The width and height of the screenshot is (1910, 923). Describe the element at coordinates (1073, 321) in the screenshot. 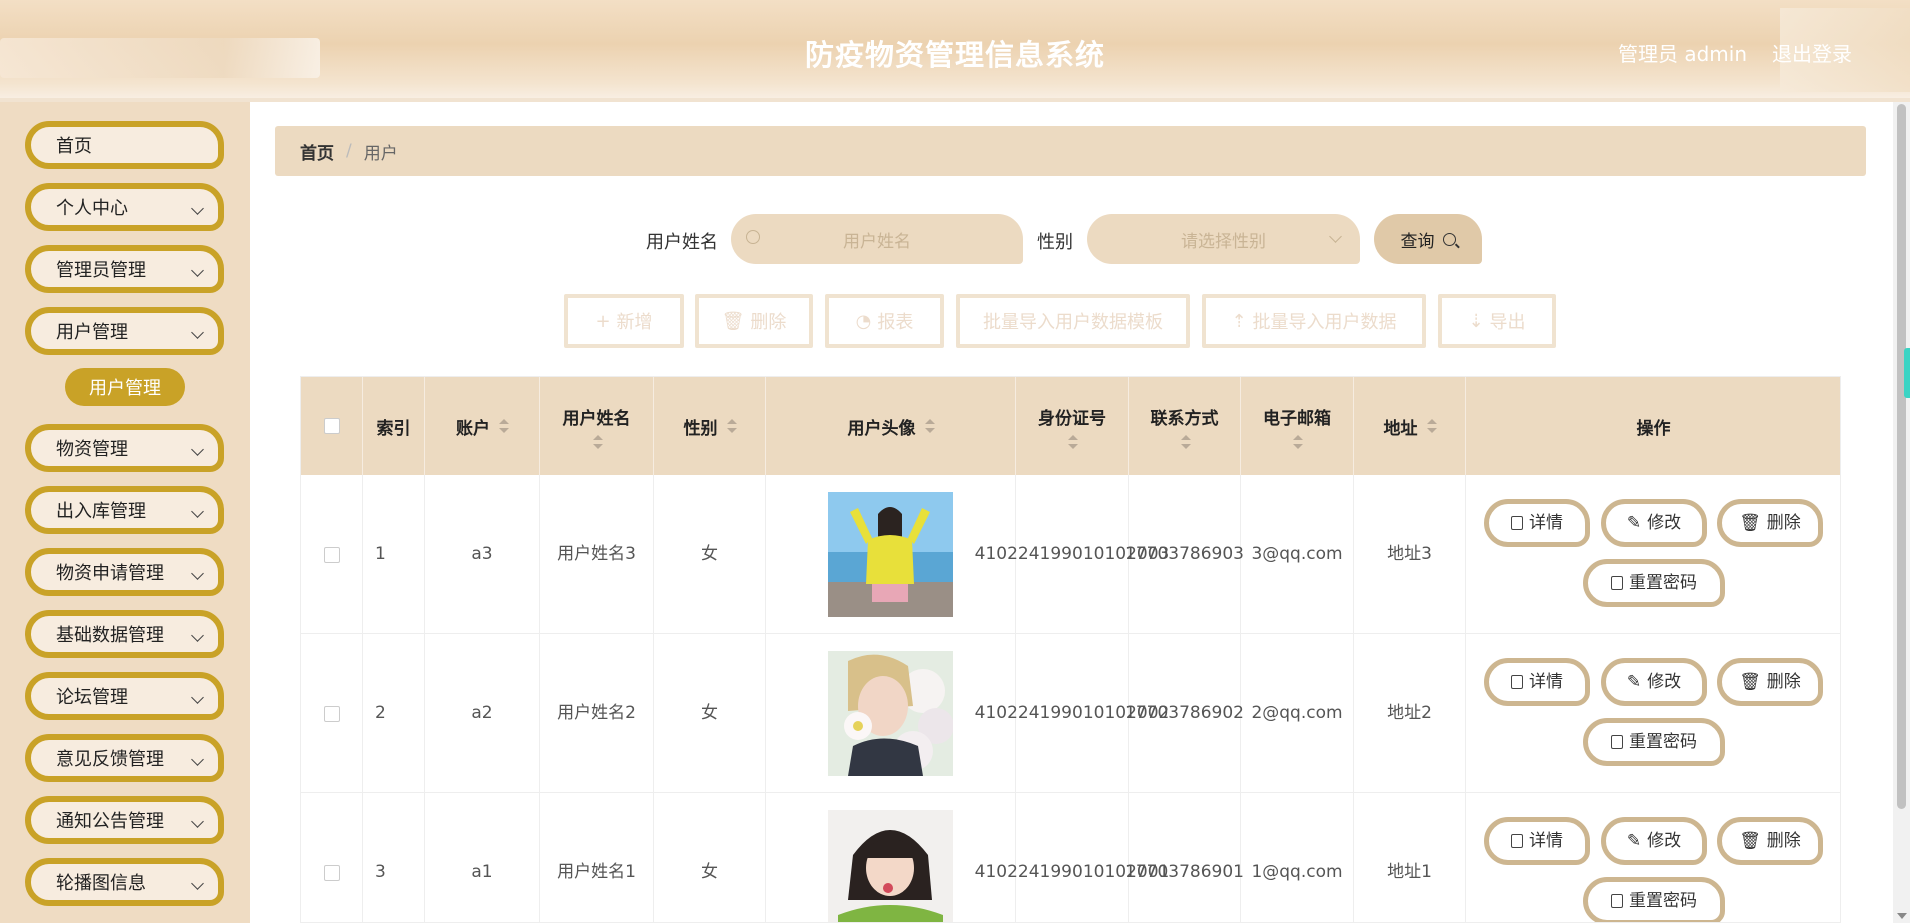

I see `import-template-button: 批量导入用户数据模板` at that location.